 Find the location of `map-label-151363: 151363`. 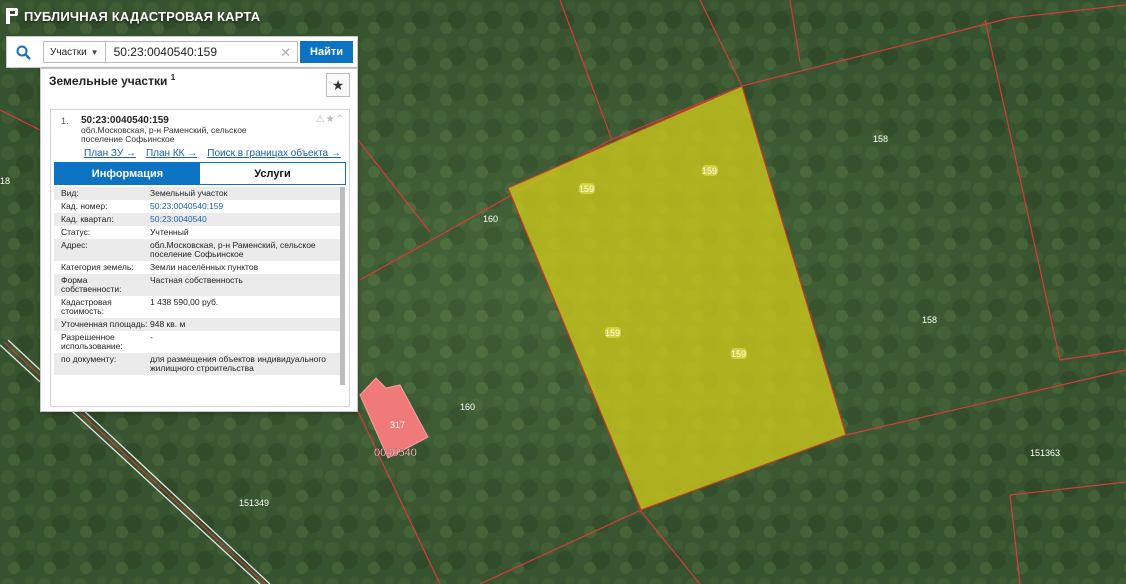

map-label-151363: 151363 is located at coordinates (1045, 453).